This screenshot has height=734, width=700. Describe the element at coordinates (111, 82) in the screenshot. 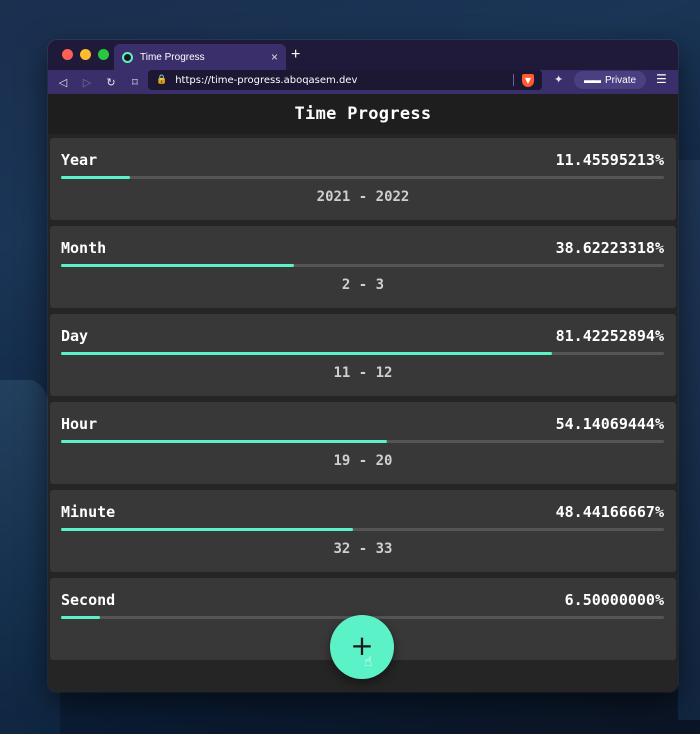

I see `reload-icon: ↻` at that location.